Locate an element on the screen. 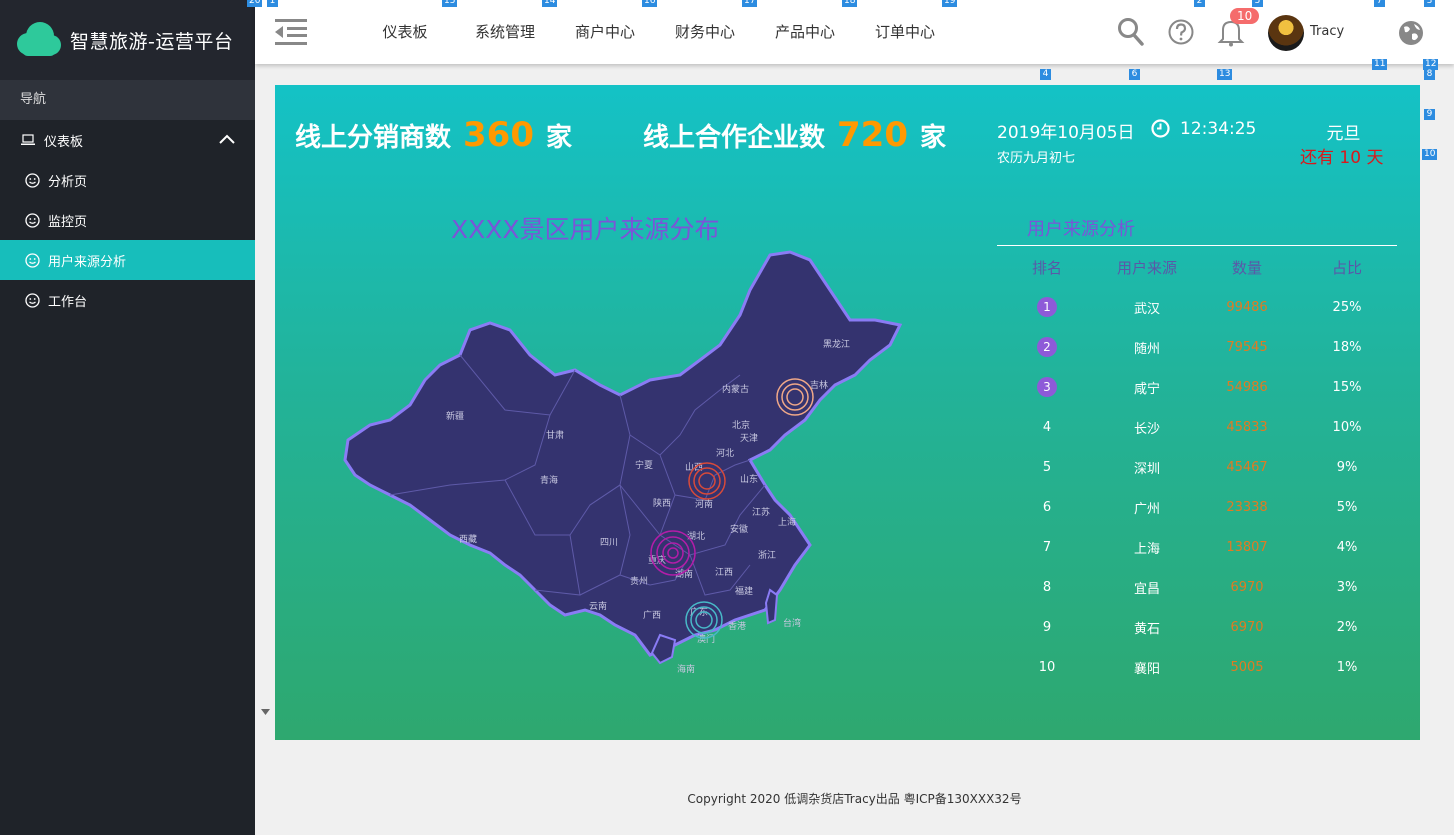 The image size is (1454, 835). top-nav: 仪表板 系统管理 商户中心 财务中心 产品中心 订单中心 is located at coordinates (655, 32).